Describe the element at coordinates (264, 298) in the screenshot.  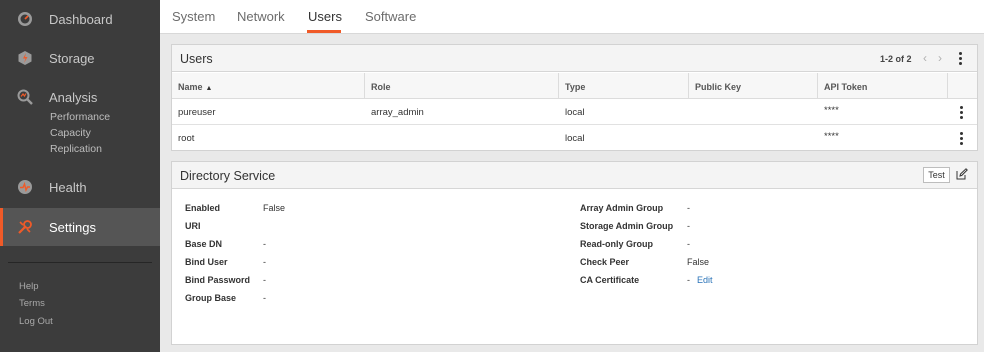
I see `field-value-group-base: -` at that location.